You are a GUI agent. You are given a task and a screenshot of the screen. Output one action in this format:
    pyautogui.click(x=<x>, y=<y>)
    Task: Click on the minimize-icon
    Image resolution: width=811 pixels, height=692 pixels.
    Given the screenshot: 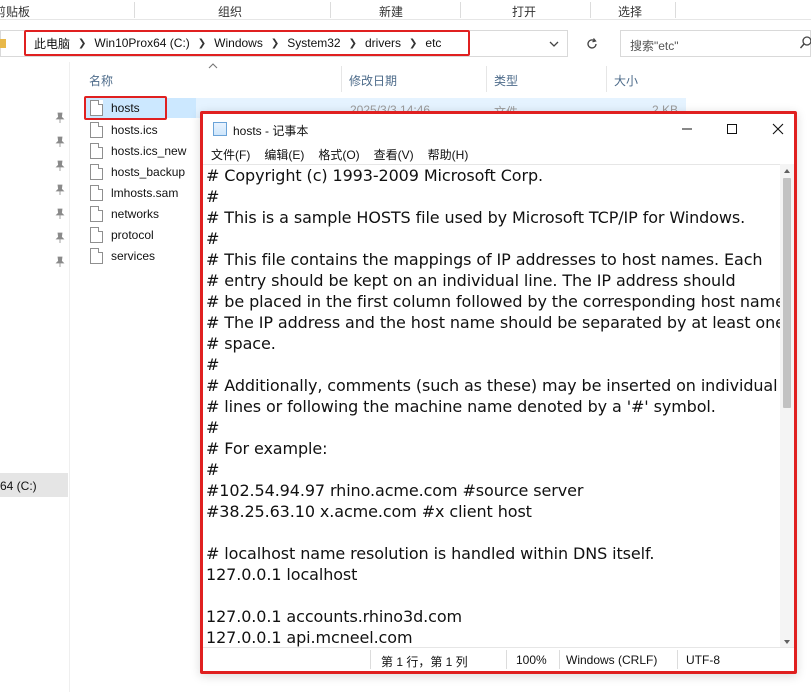 What is the action you would take?
    pyautogui.click(x=687, y=129)
    